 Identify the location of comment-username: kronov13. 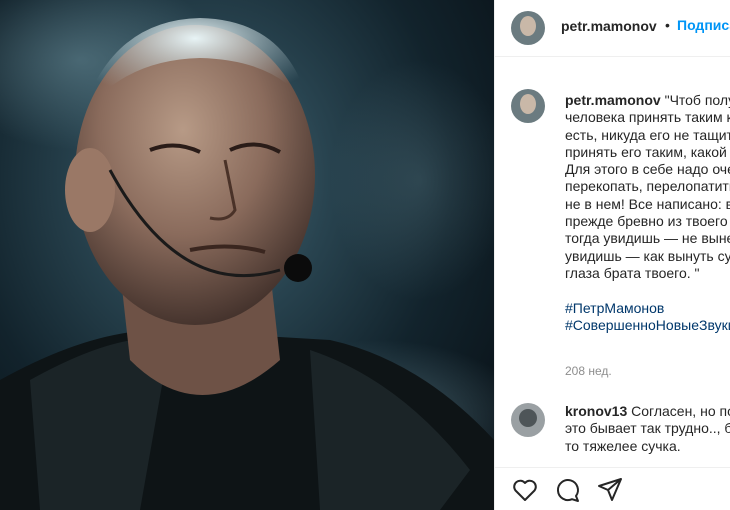
(596, 411).